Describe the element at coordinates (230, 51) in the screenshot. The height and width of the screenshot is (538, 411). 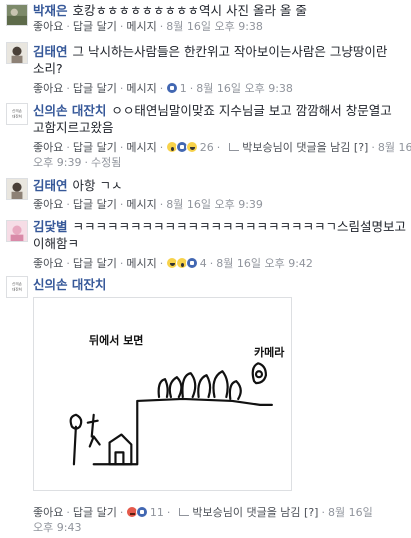
I see `comment-text-line1: 그 낙시하는사람들은 한칸위고 작아보이는사람은 그냥땅이란` at that location.